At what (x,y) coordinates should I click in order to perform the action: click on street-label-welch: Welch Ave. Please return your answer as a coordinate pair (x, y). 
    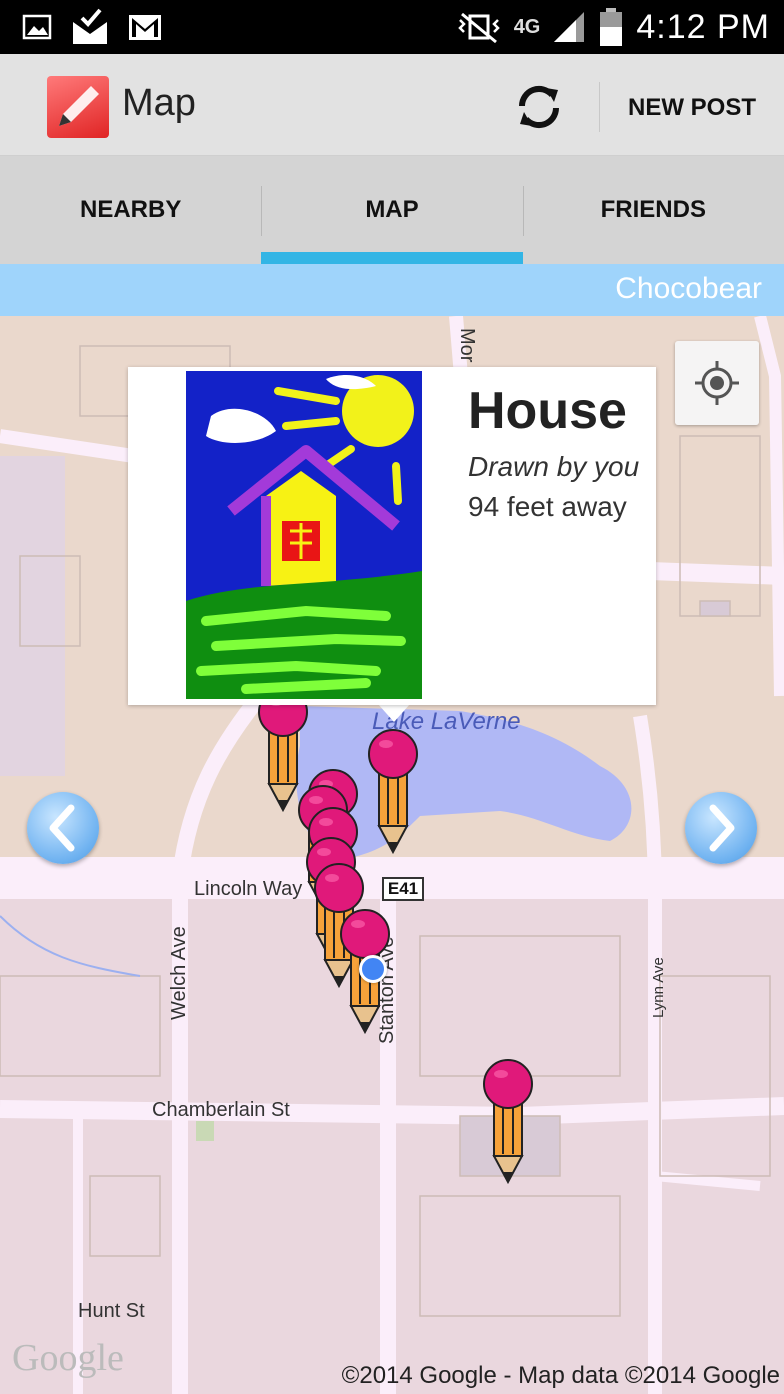
    Looking at the image, I should click on (179, 973).